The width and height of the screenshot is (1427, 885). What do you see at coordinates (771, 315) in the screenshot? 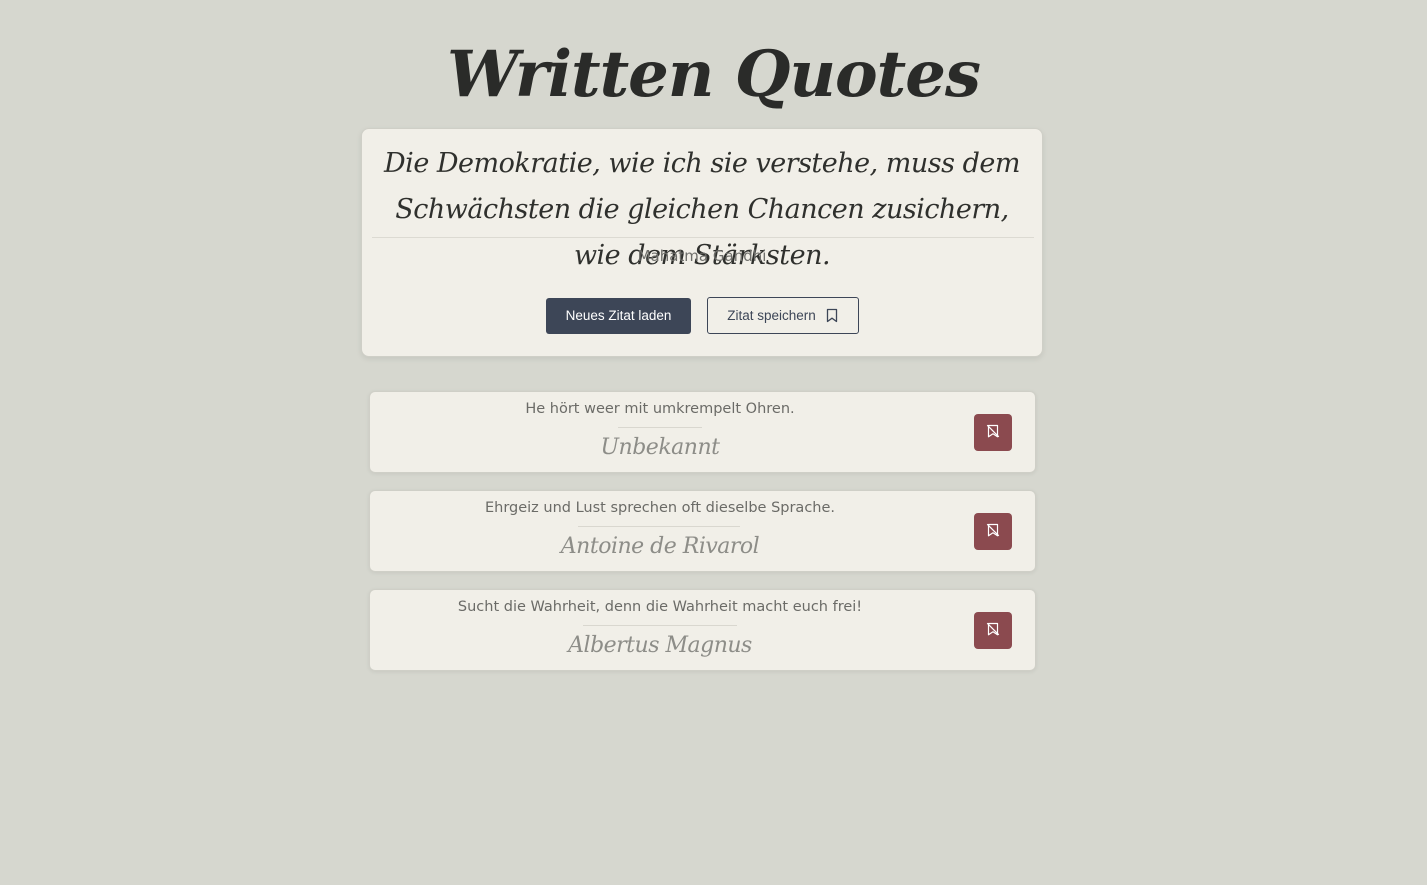
I see `save-quote-button-label: Zitat speichern` at bounding box center [771, 315].